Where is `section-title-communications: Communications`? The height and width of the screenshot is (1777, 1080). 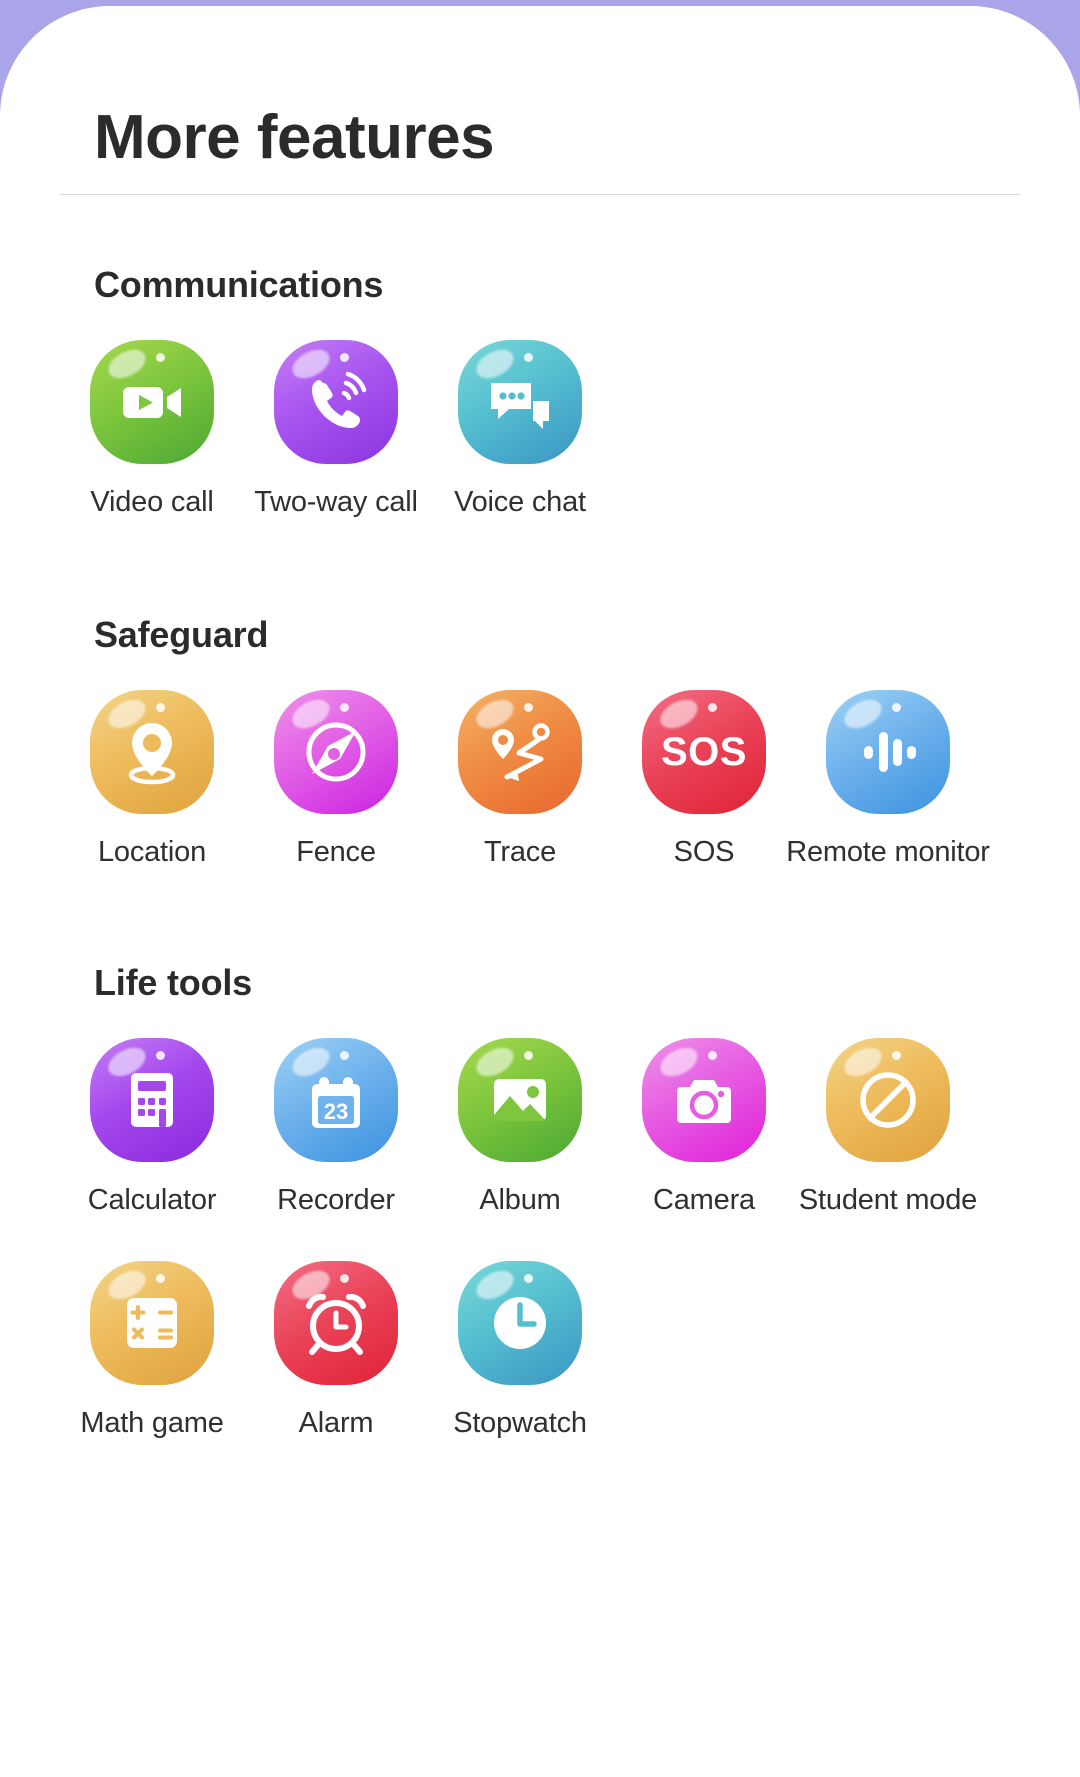
section-title-communications: Communications is located at coordinates (239, 284).